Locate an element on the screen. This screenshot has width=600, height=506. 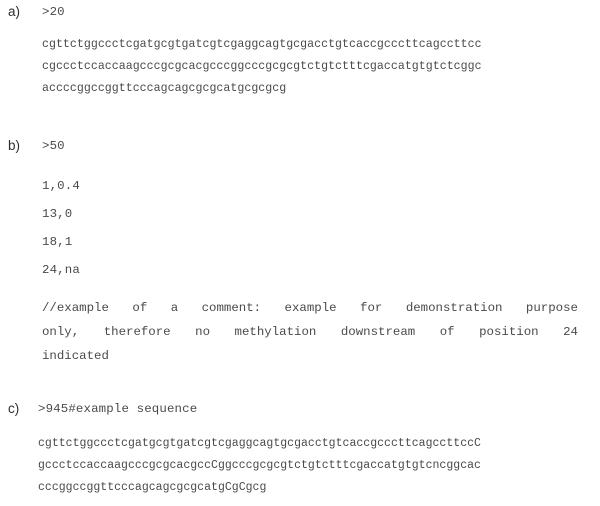
part-b-comment-line-3: indicated is located at coordinates (75, 356).